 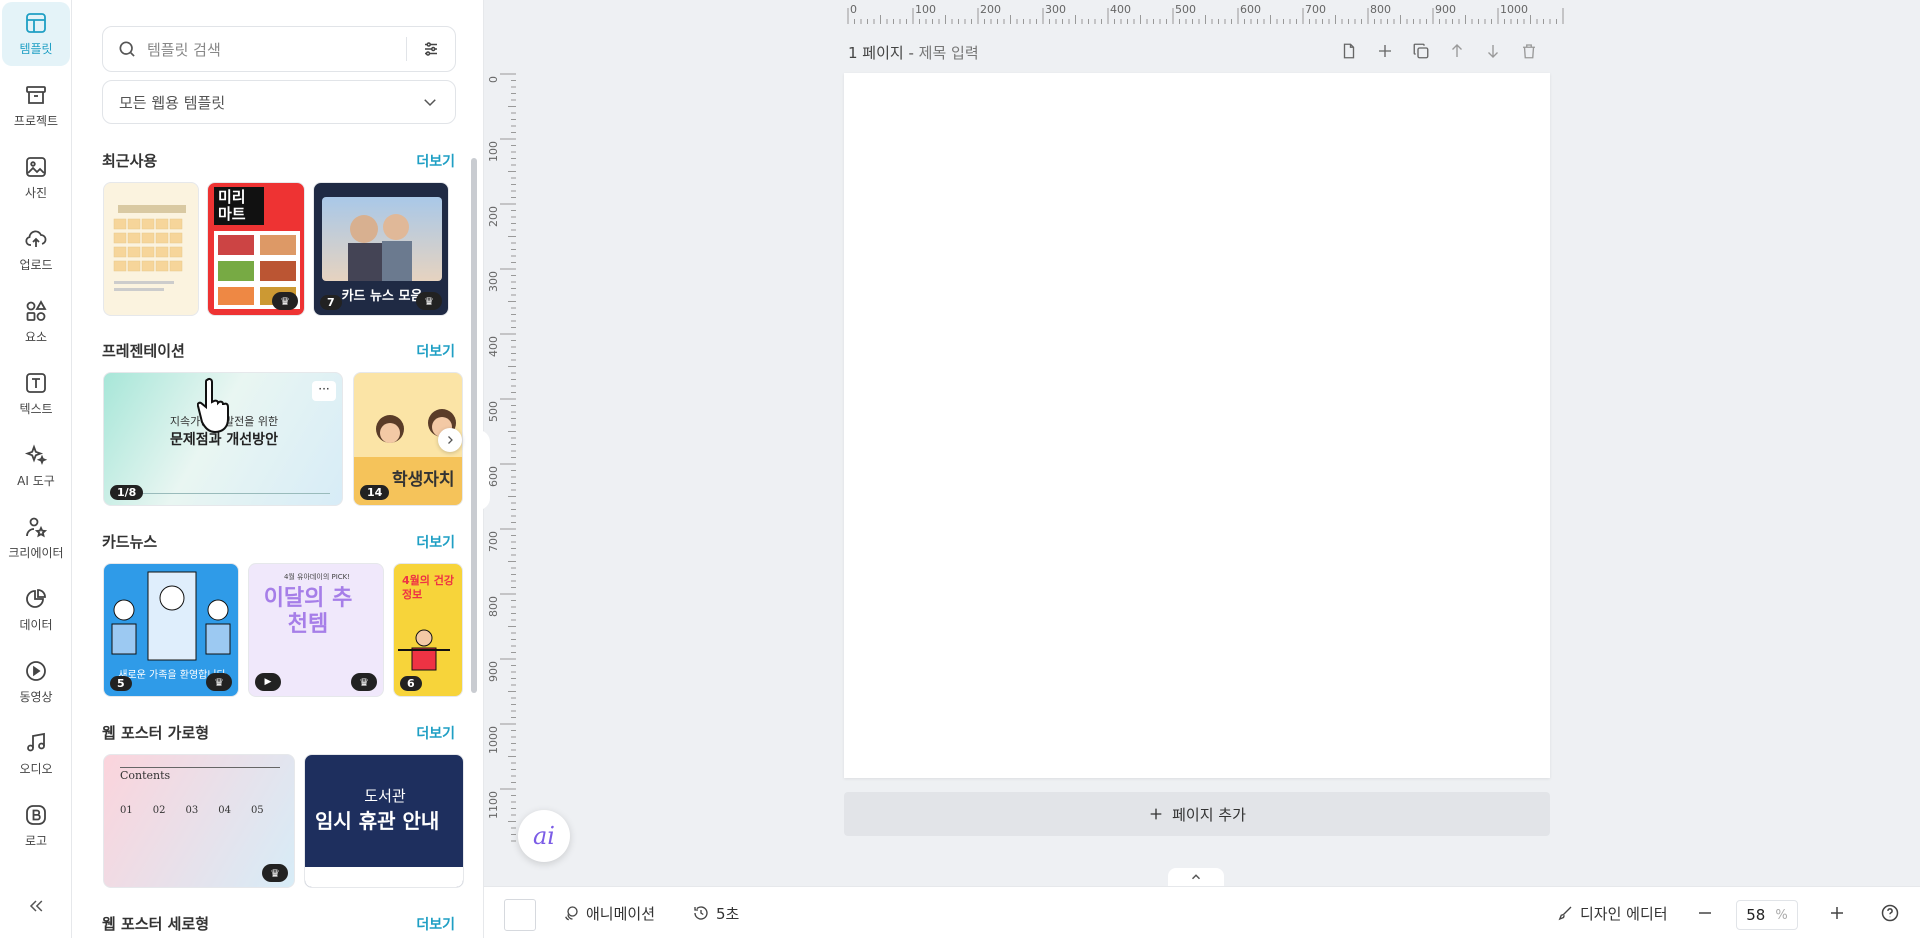 What do you see at coordinates (571, 913) in the screenshot?
I see `animation-icon` at bounding box center [571, 913].